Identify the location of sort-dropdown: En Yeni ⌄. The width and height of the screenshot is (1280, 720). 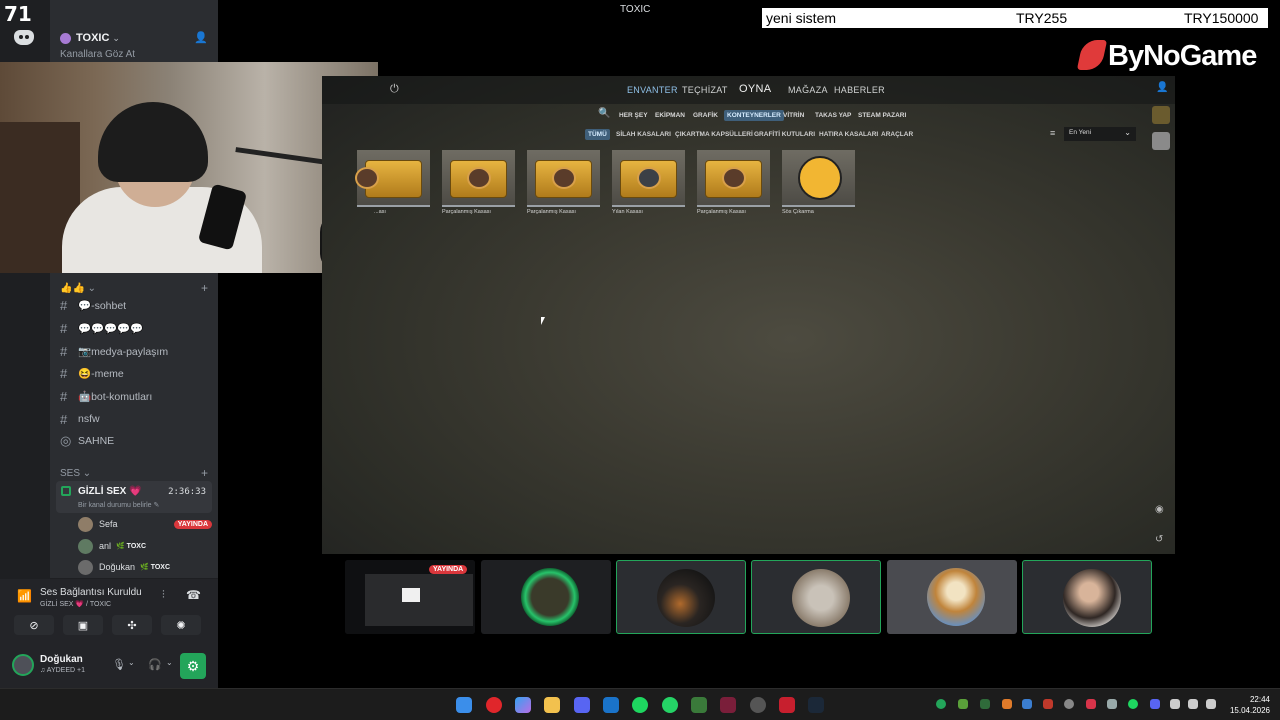
(1100, 134).